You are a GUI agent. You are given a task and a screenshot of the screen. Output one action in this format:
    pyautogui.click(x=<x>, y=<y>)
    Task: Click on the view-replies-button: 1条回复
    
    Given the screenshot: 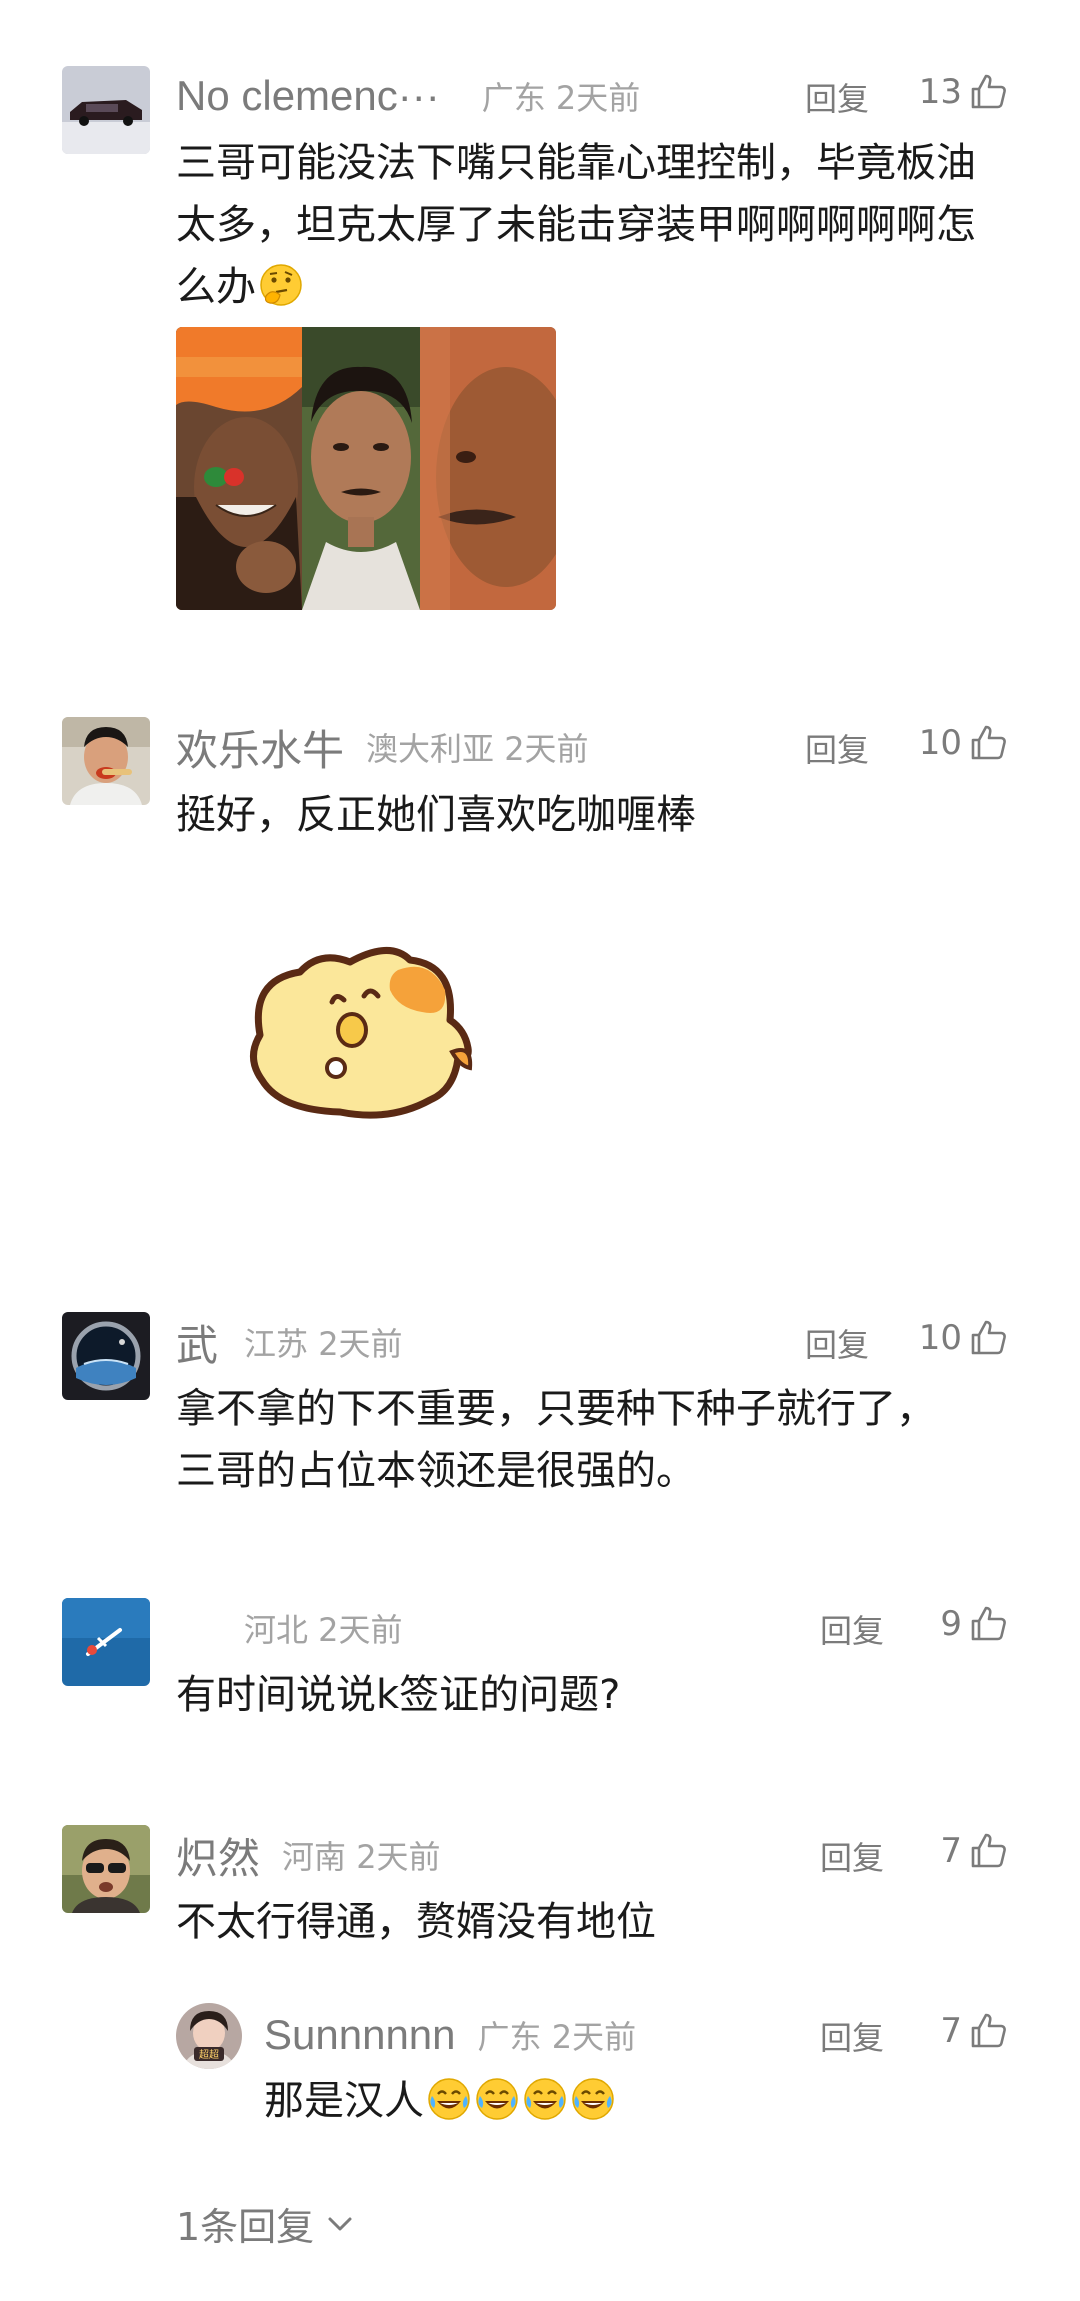 What is the action you would take?
    pyautogui.click(x=265, y=2223)
    